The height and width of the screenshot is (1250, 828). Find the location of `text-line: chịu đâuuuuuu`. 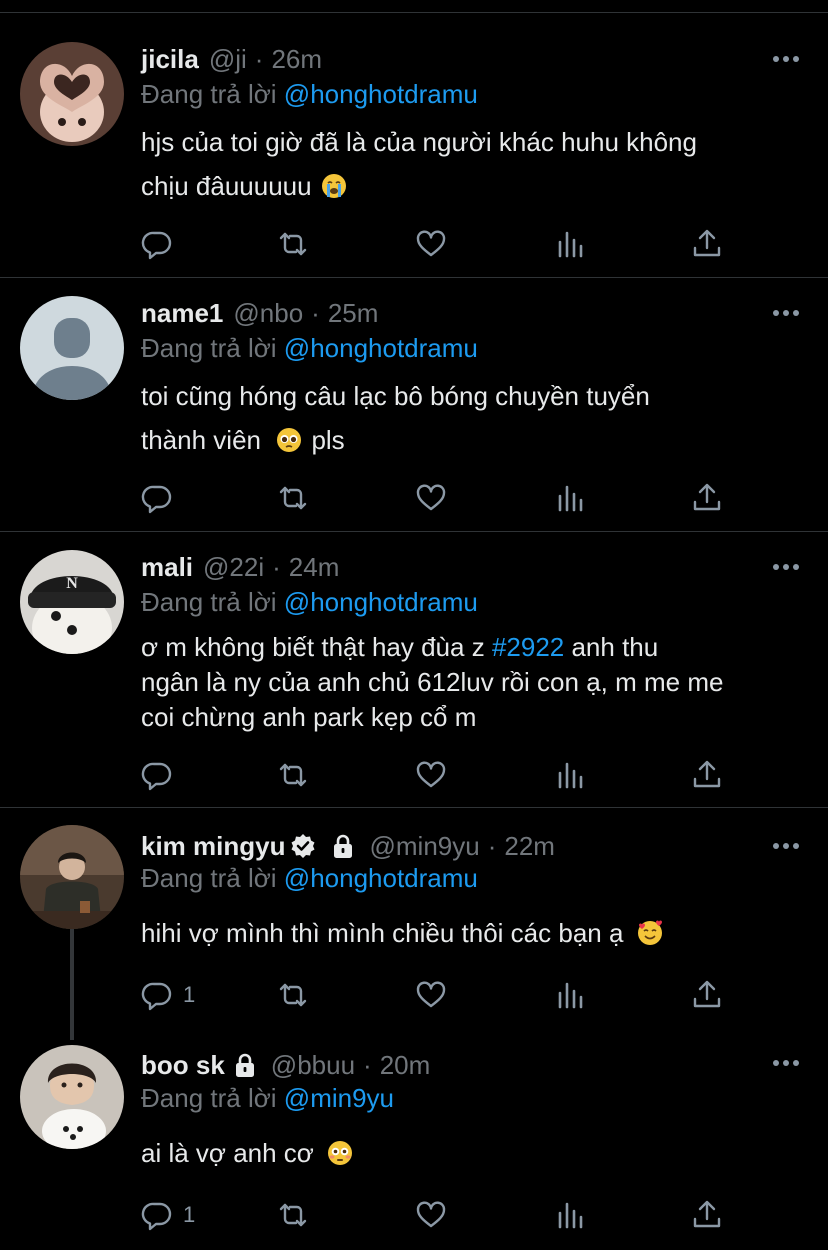

text-line: chịu đâuuuuuu is located at coordinates (226, 186).